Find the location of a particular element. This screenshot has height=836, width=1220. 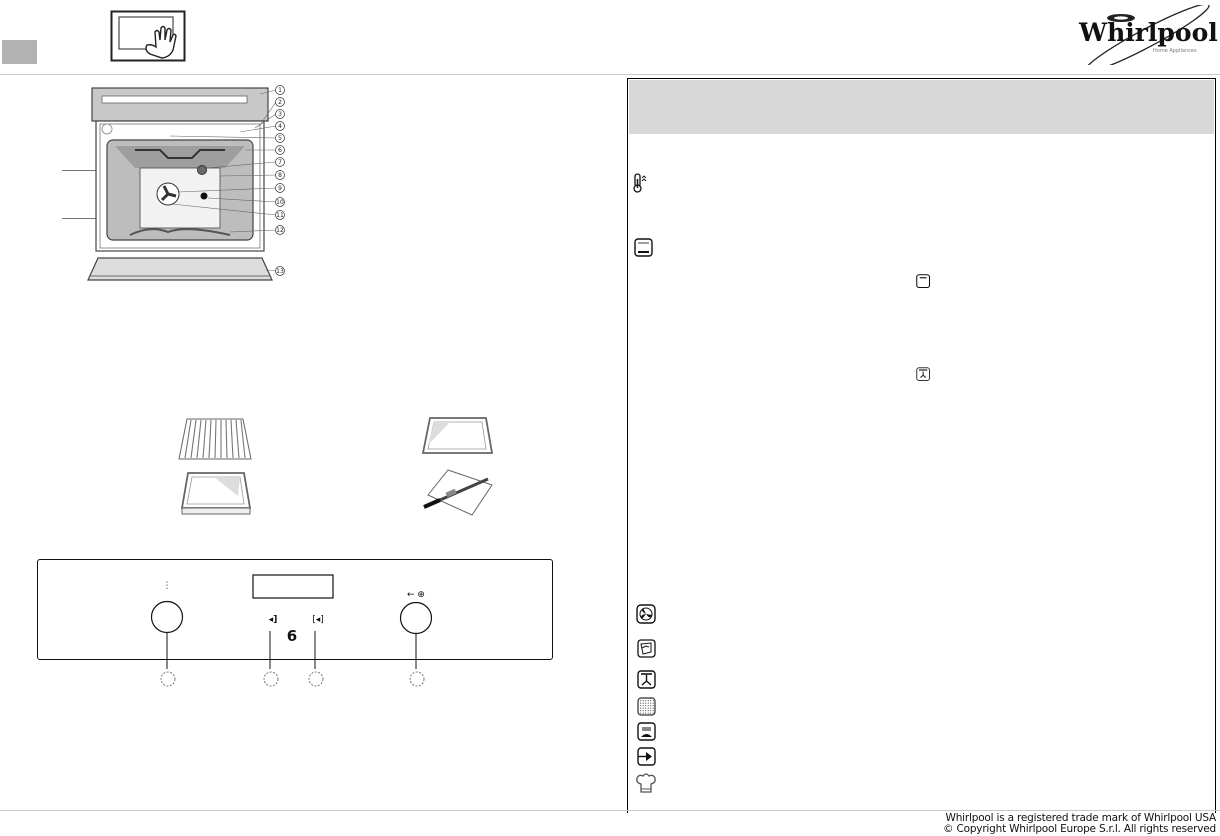

function-selector-knob: ⋮ is located at coordinates (167, 634).